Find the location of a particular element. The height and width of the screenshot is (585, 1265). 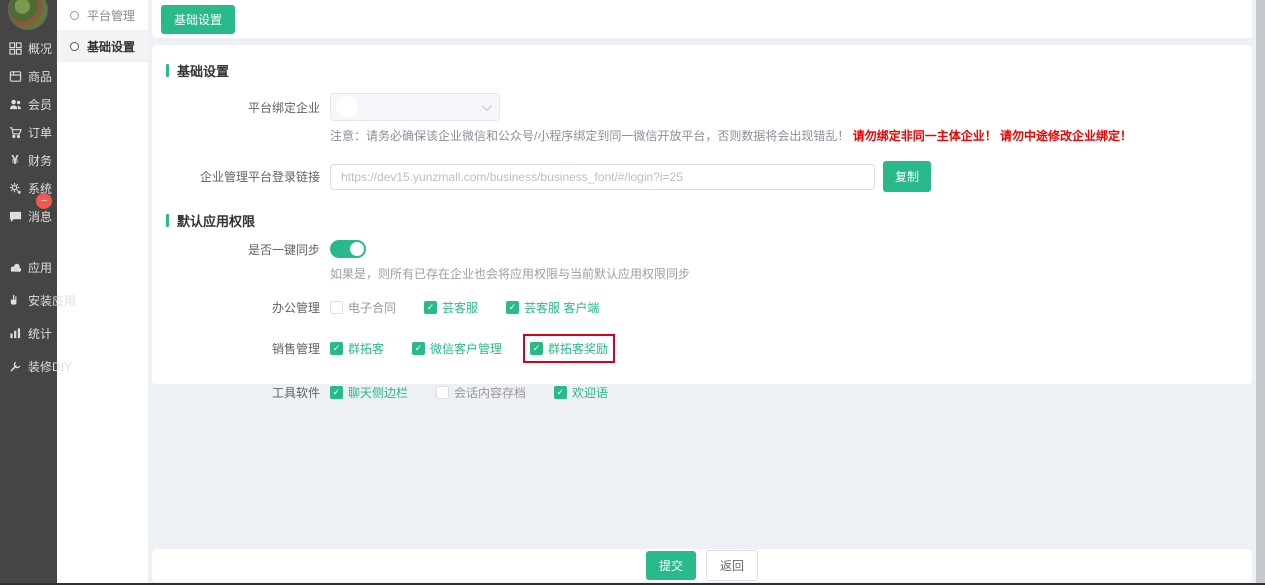

install-app-icon is located at coordinates (15, 301).